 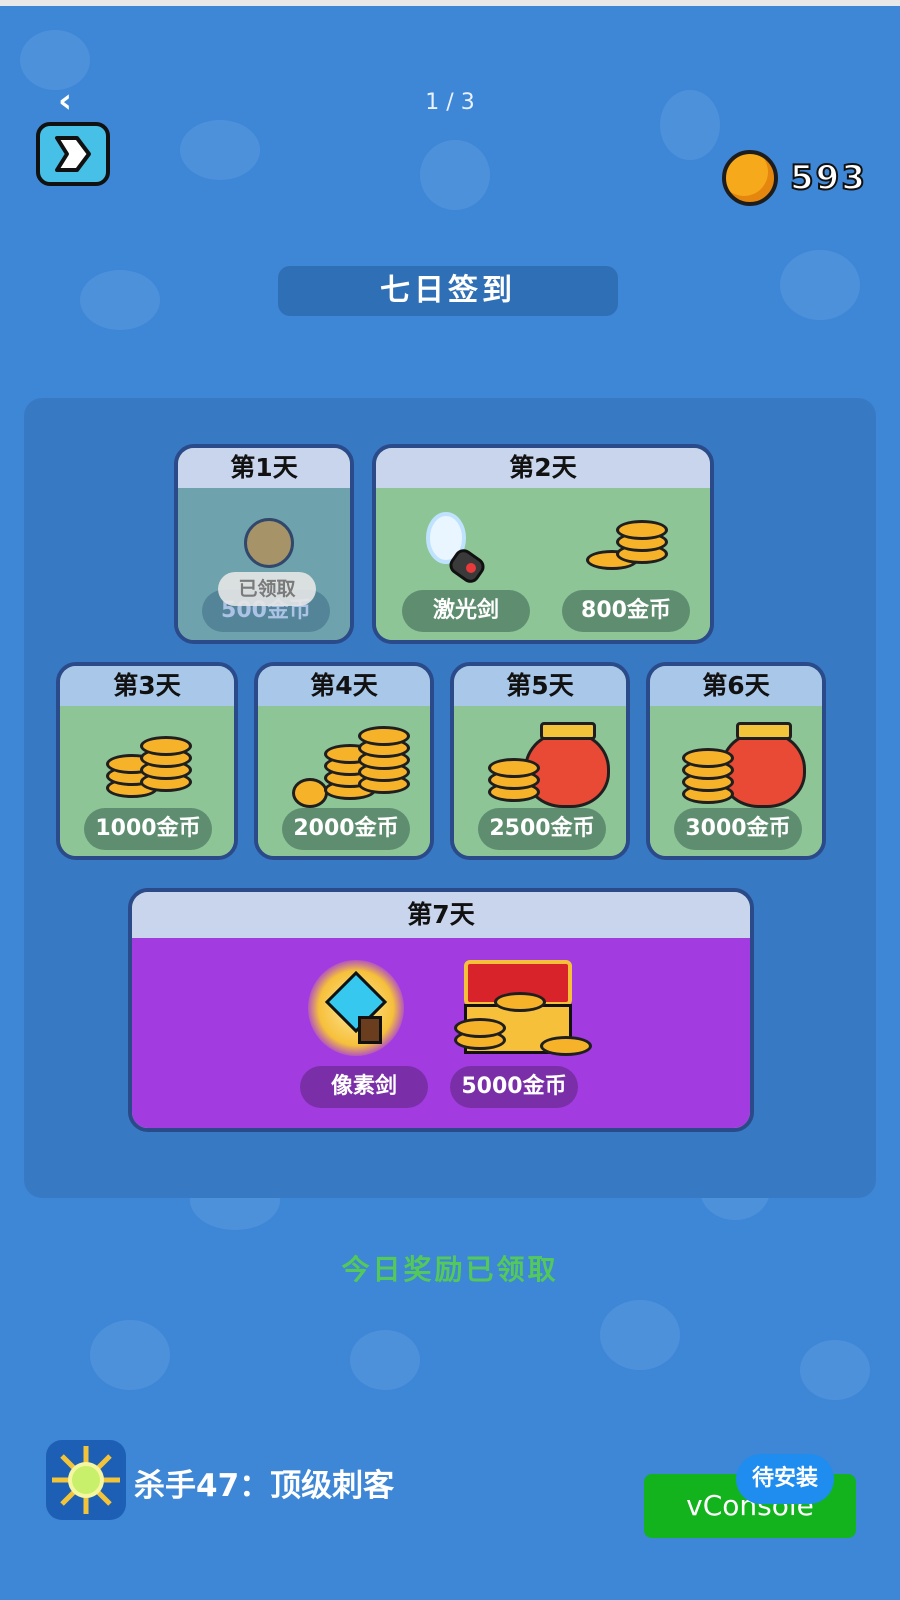 What do you see at coordinates (523, 1012) in the screenshot?
I see `treasure-chest-icon` at bounding box center [523, 1012].